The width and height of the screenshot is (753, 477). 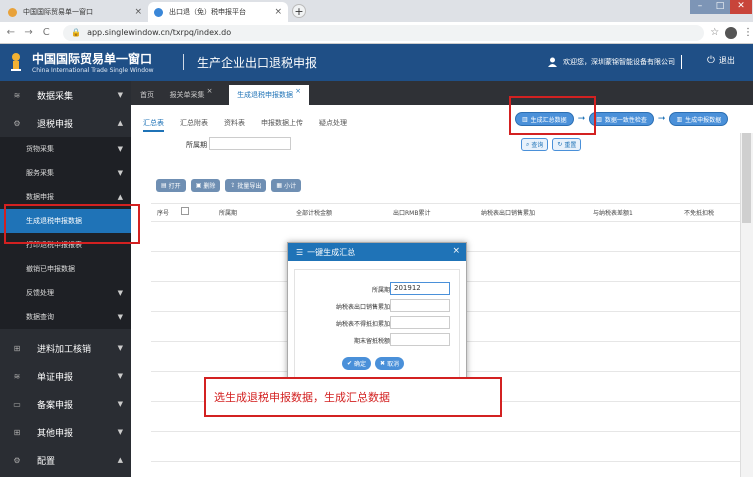 I want to click on browser-tab-singlewindow: 中国国际贸易单一窗口 ×, so click(x=75, y=12).